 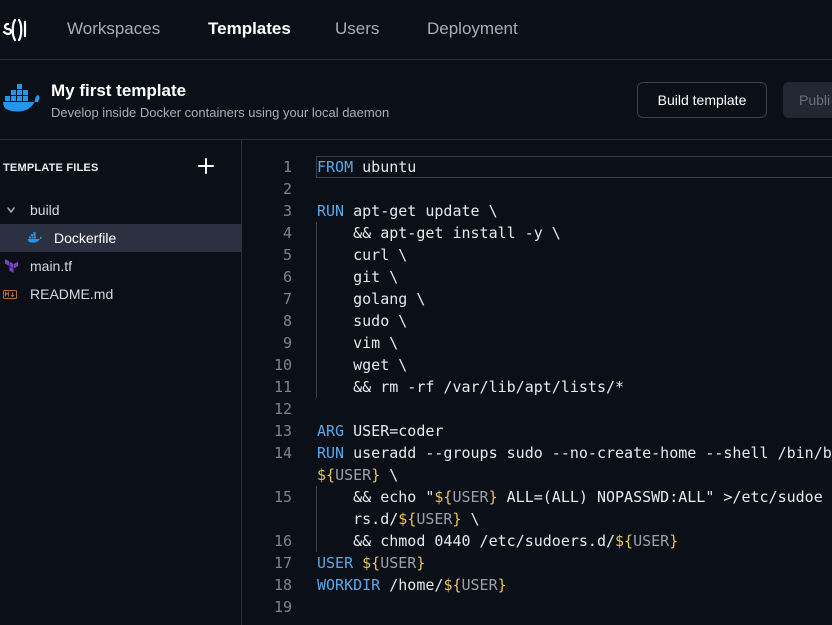 What do you see at coordinates (72, 294) in the screenshot?
I see `tree-item-label: README.md` at bounding box center [72, 294].